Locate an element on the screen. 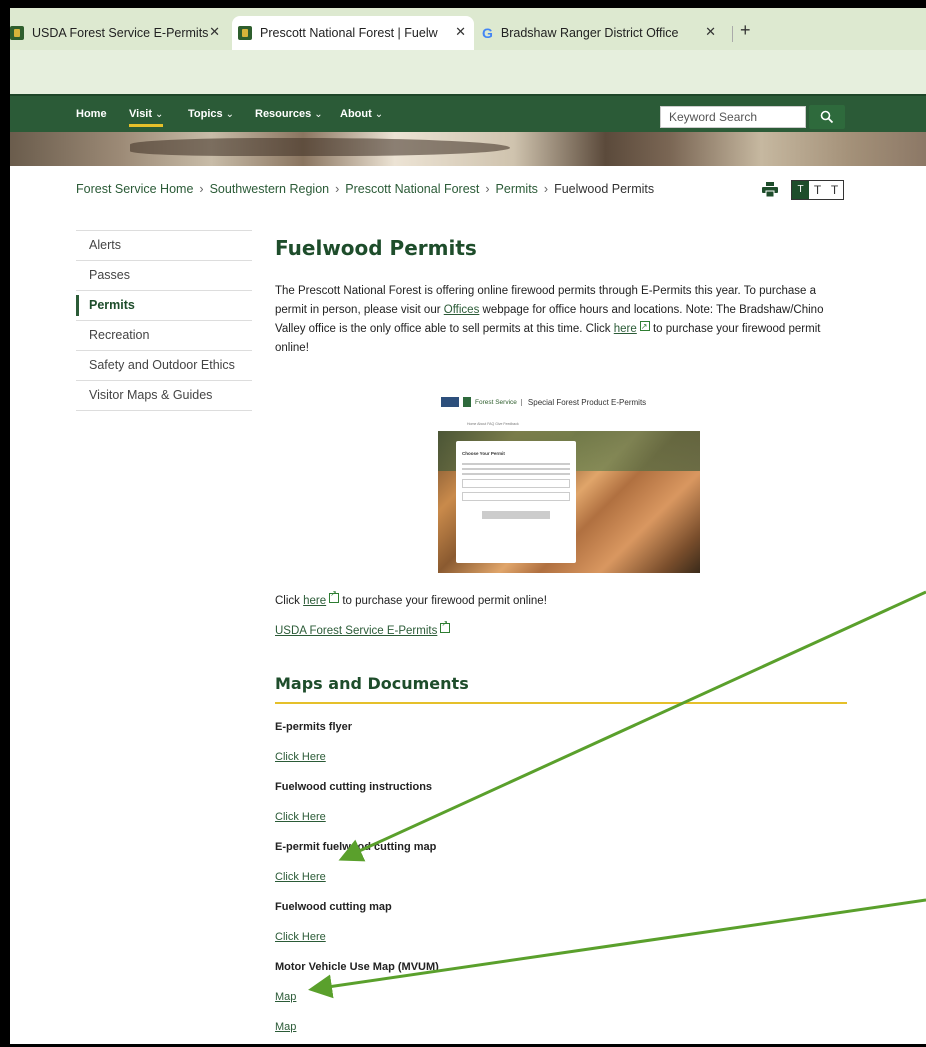 This screenshot has width=926, height=1047. tab-prescott-fuelwood: Prescott National Forest | Fuelw ✕ is located at coordinates (353, 33).